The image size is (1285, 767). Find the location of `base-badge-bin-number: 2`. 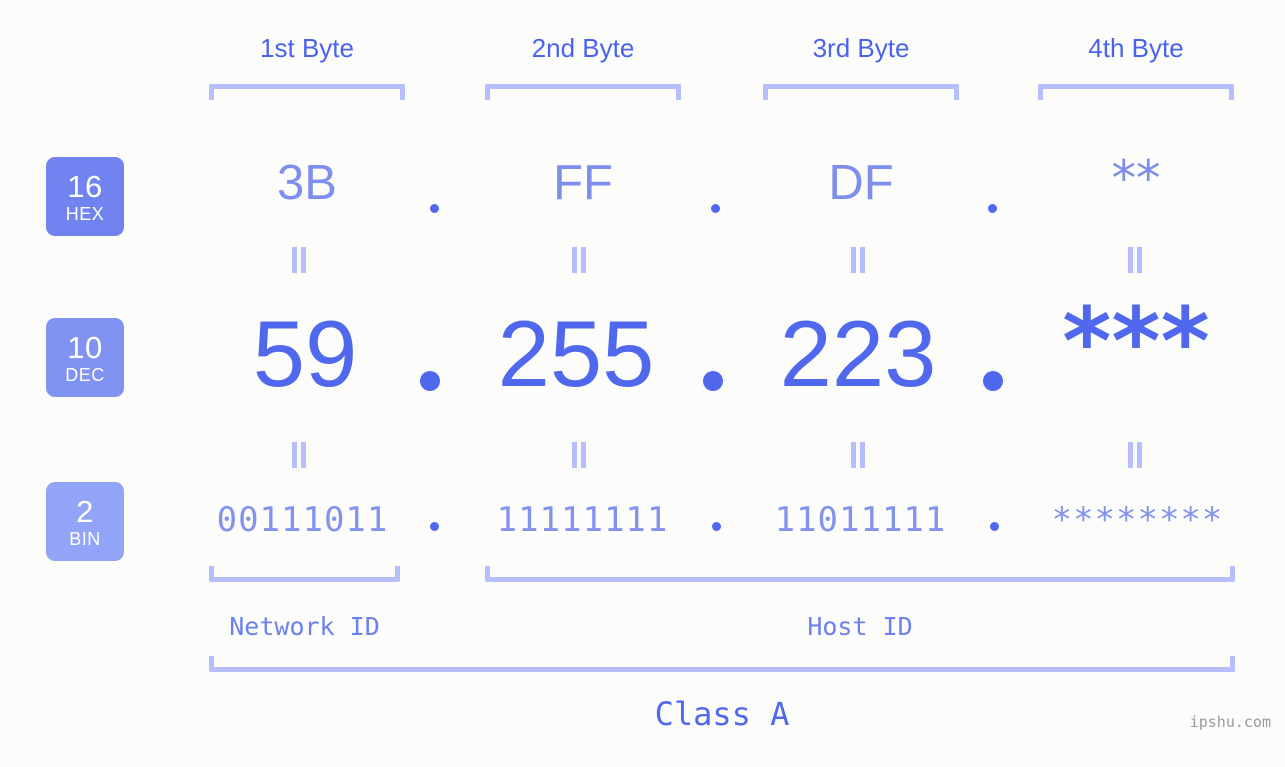

base-badge-bin-number: 2 is located at coordinates (85, 511).